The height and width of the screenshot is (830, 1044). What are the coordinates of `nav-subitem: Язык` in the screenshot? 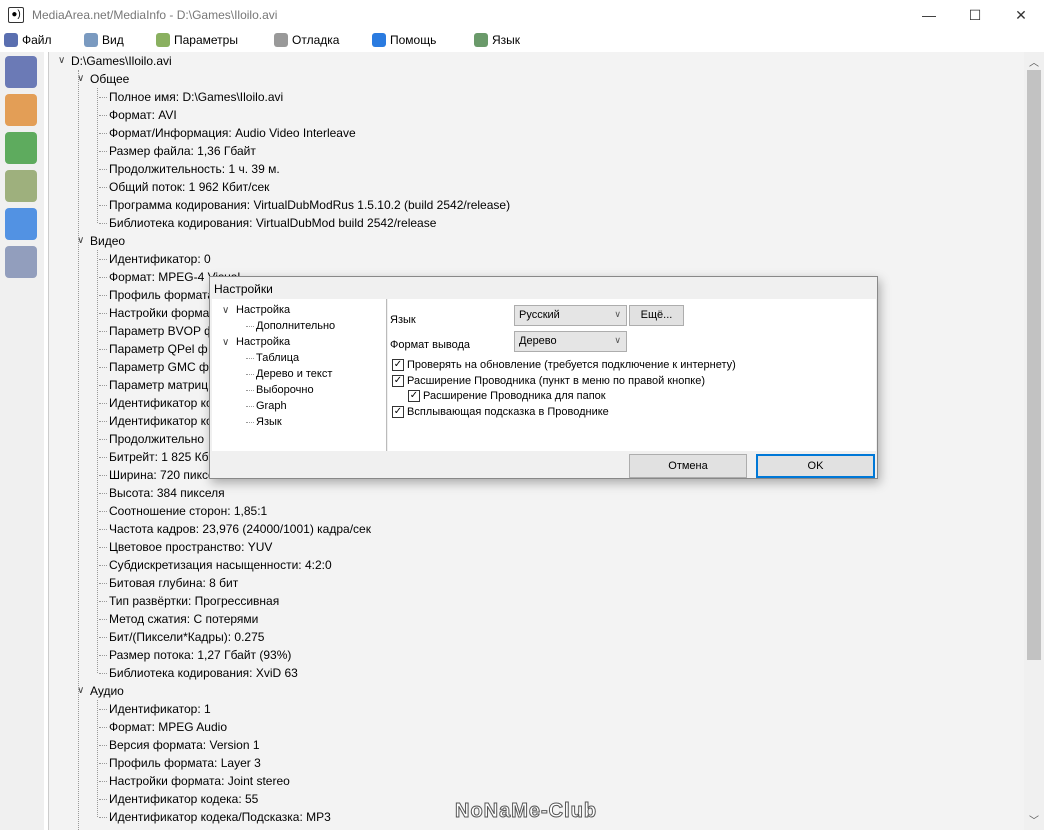 It's located at (269, 422).